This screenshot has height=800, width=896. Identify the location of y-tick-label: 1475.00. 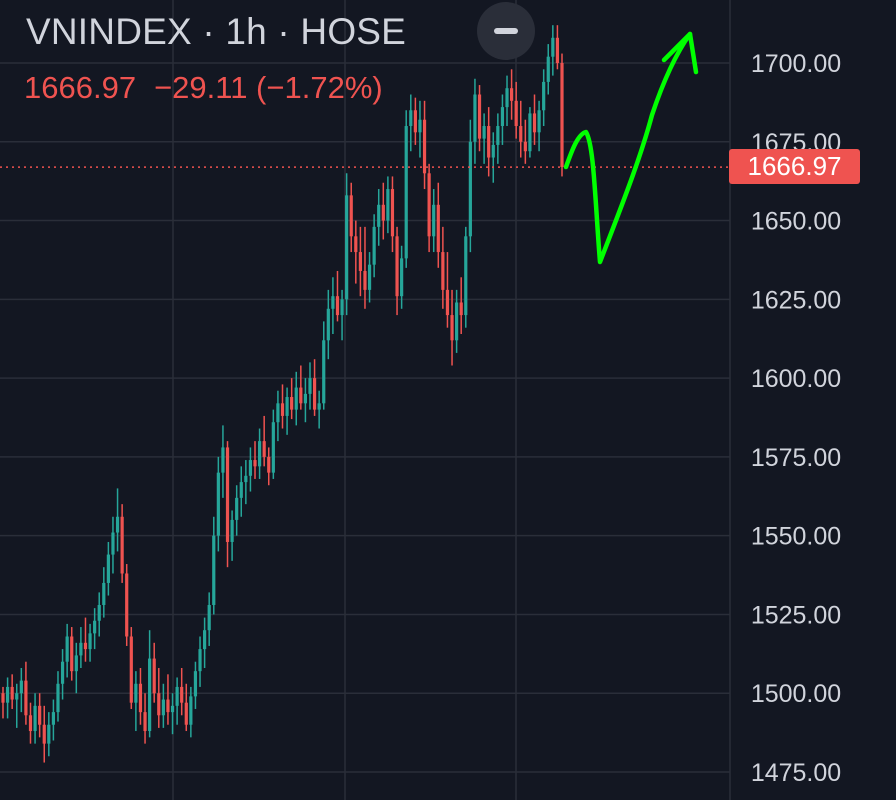
(796, 773).